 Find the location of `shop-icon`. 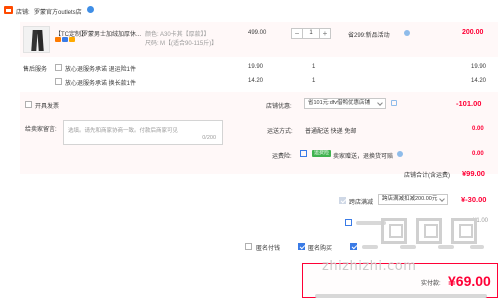

shop-icon is located at coordinates (8, 10).